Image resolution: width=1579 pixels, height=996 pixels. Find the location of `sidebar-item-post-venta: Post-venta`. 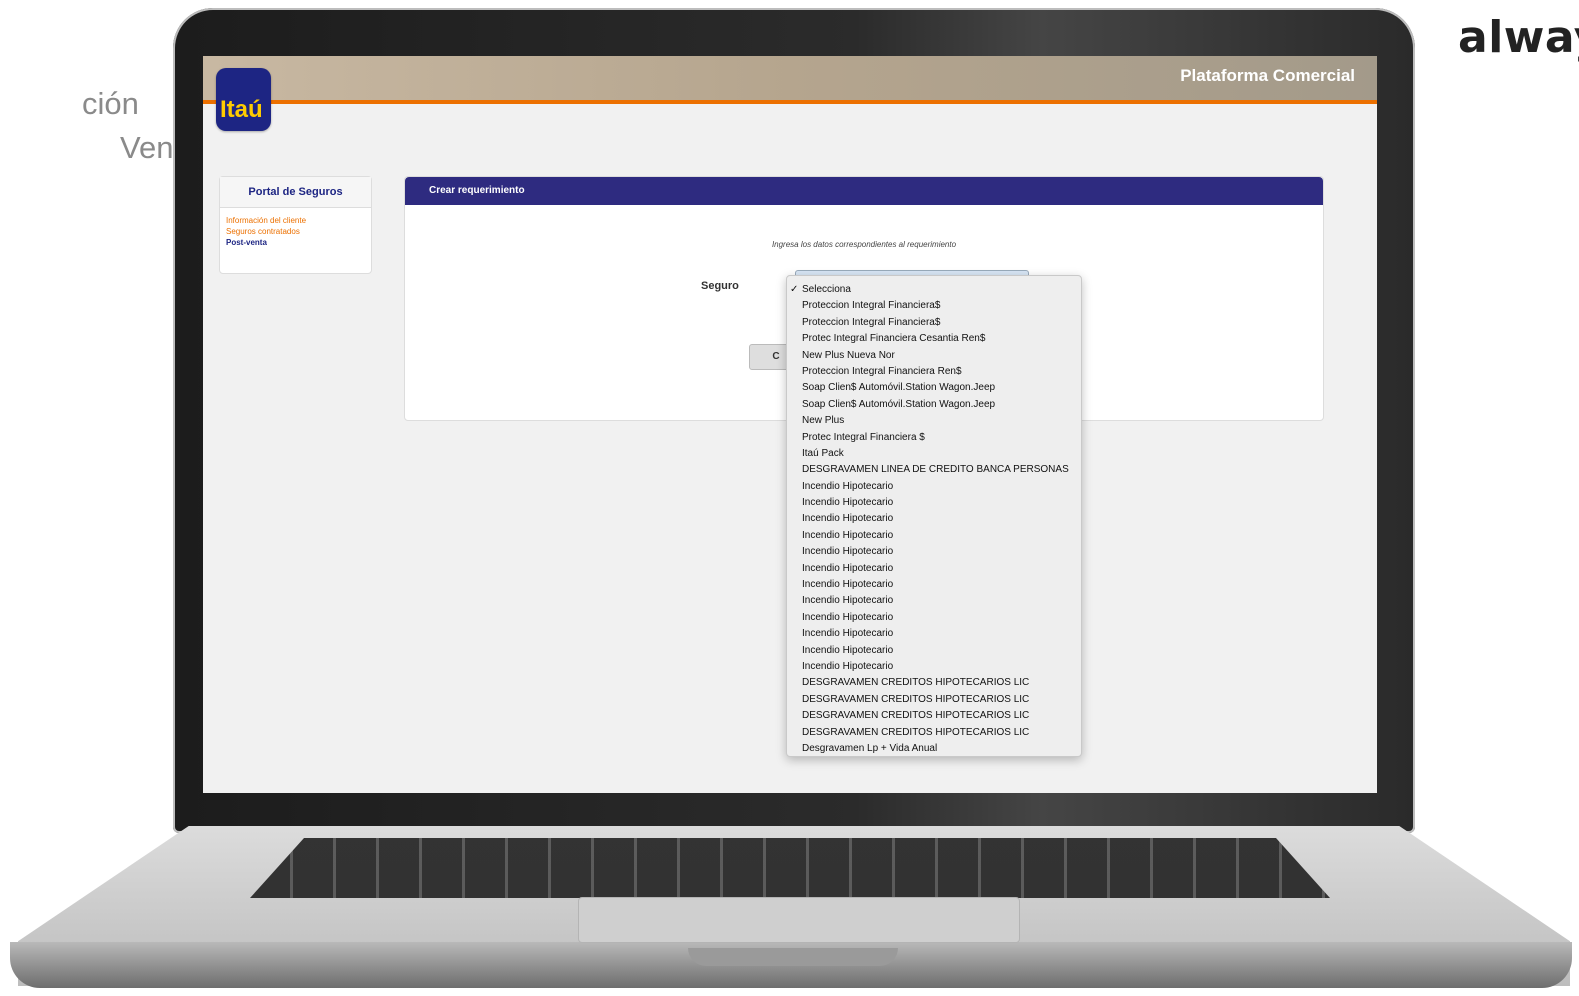

sidebar-item-post-venta: Post-venta is located at coordinates (295, 241).